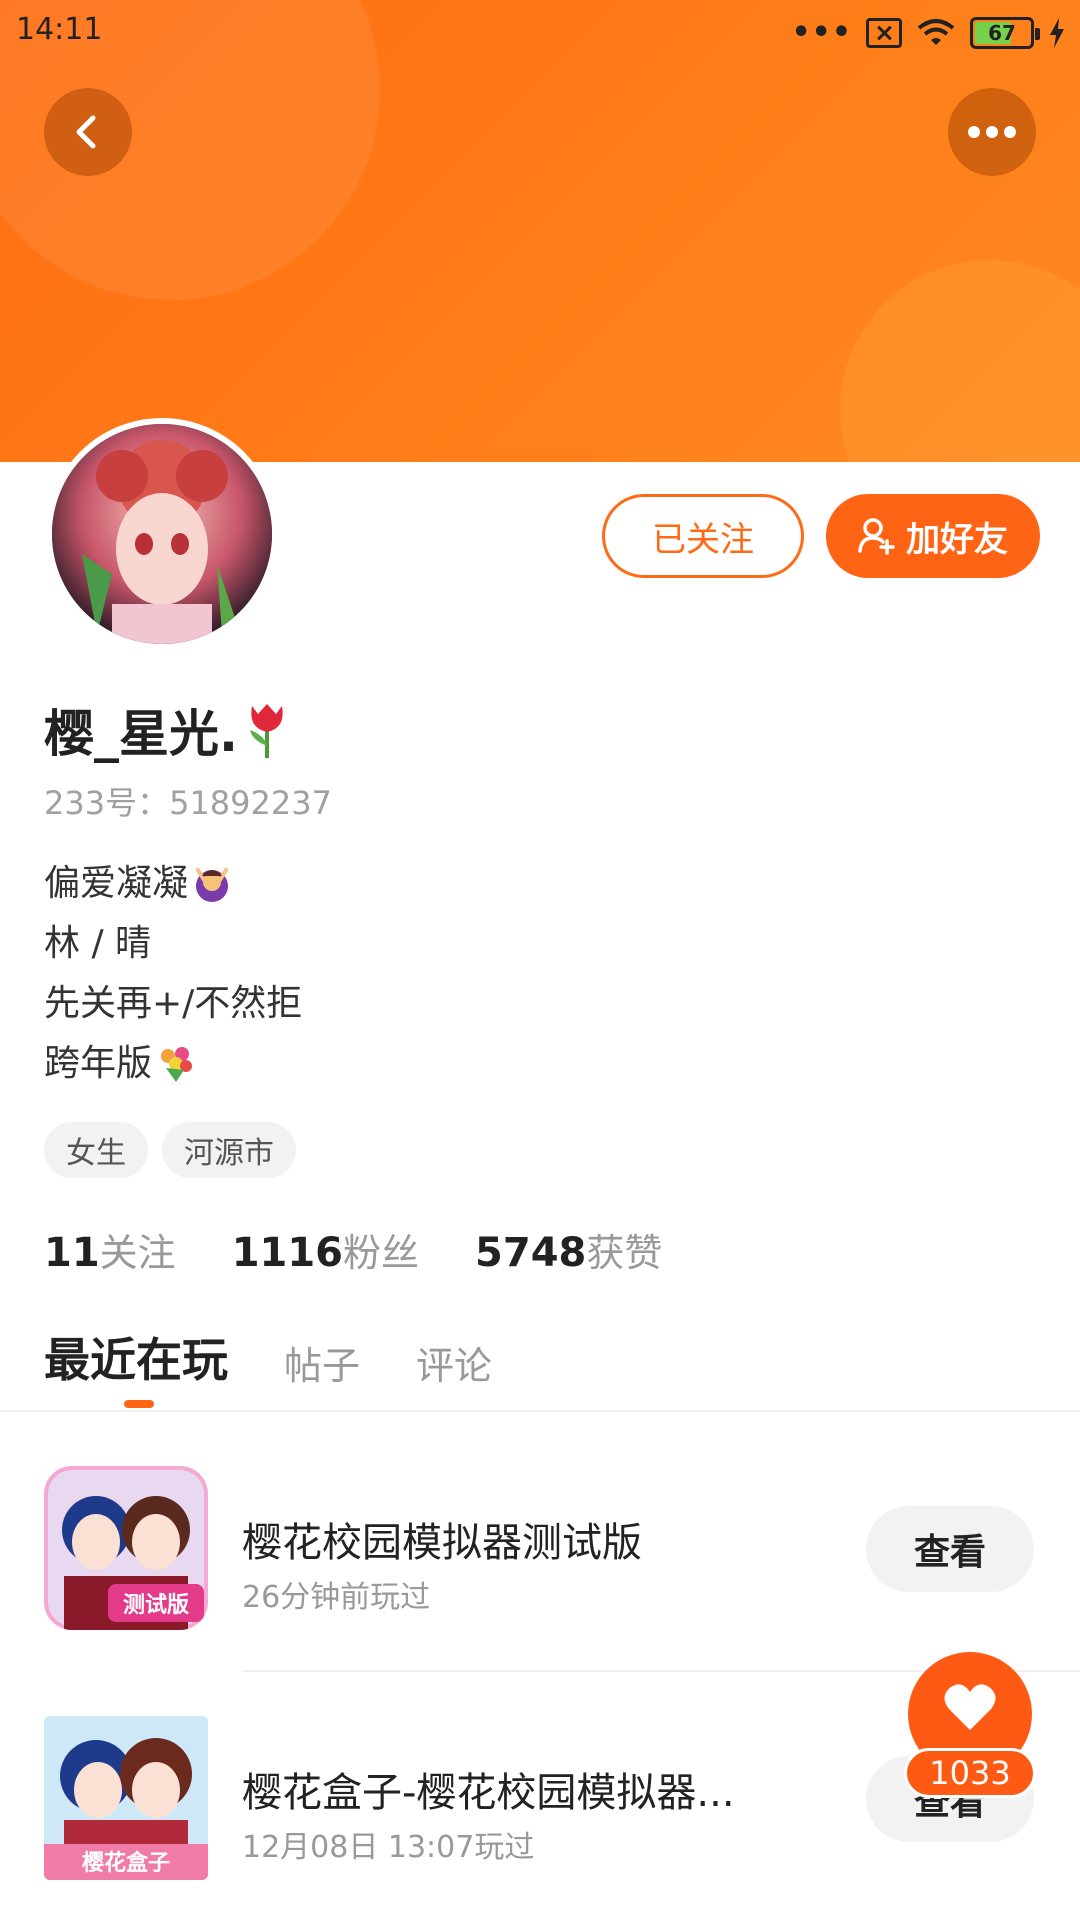 The height and width of the screenshot is (1920, 1080). What do you see at coordinates (876, 536) in the screenshot?
I see `add-user-icon` at bounding box center [876, 536].